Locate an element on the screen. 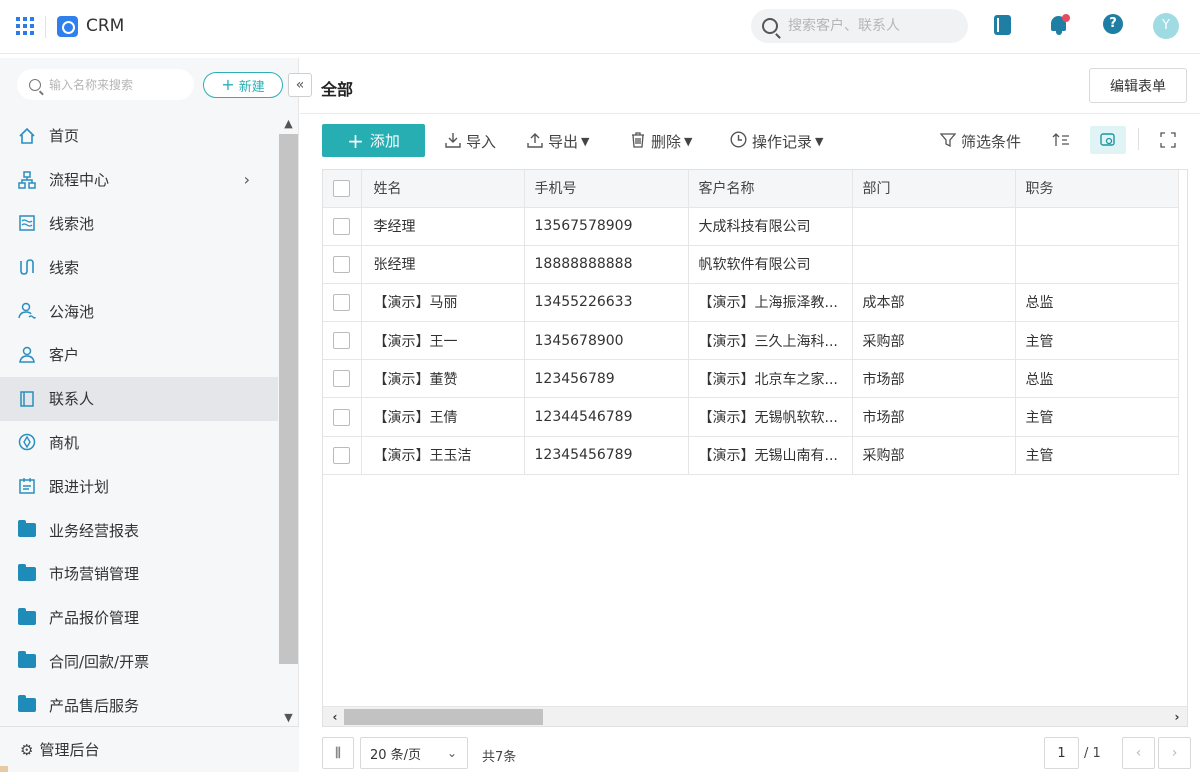  sidebar-item-contract: 合同/回款/开票 is located at coordinates (139, 662).